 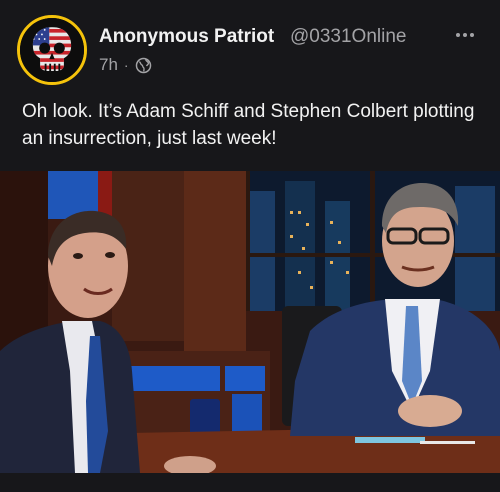 I want to click on author-name: Anonymous Patriot, so click(x=186, y=37).